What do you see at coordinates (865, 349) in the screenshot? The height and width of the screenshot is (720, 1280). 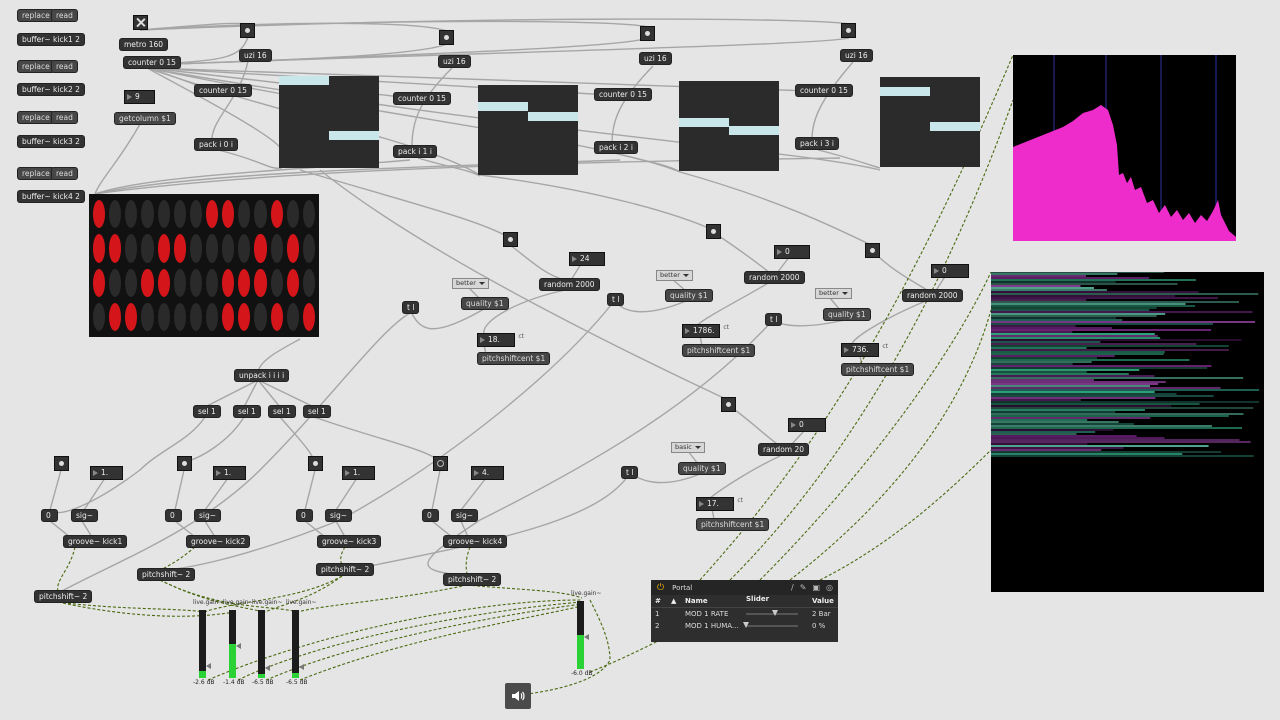 I see `cent-number-3: 736. ct` at bounding box center [865, 349].